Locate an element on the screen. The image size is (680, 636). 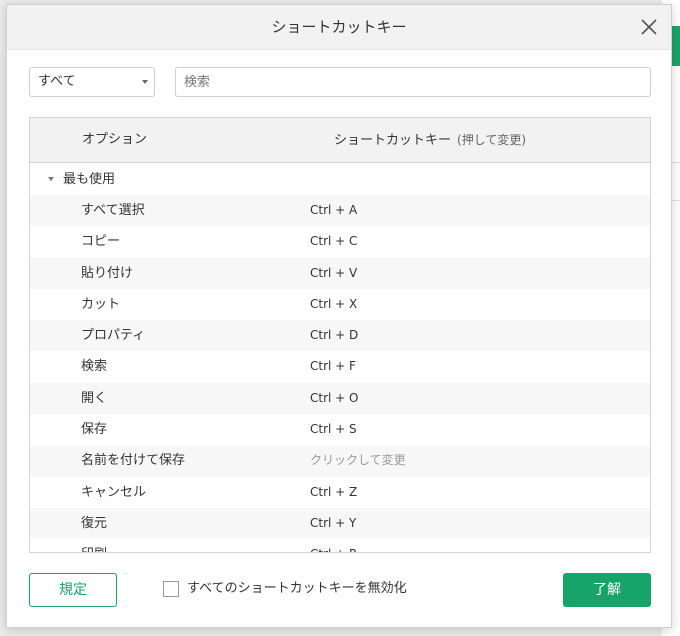
option-name: 開く is located at coordinates (94, 398).